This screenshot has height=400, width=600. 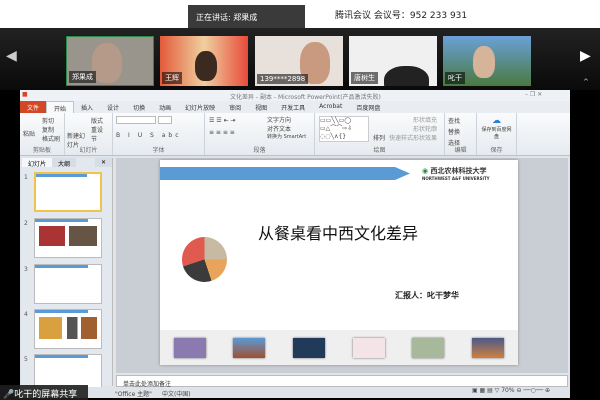 What do you see at coordinates (379, 150) in the screenshot?
I see `group-label: 绘图` at bounding box center [379, 150].